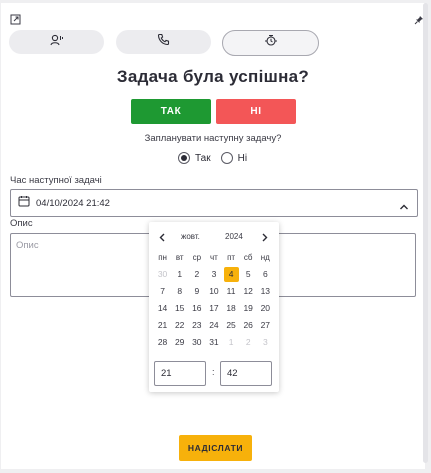 This screenshot has width=431, height=473. I want to click on calendar-day: 17, so click(213, 308).